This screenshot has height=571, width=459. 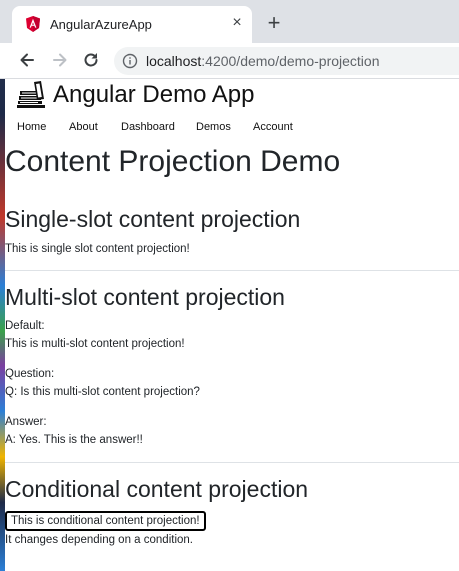 I want to click on page-title: Content Projection Demo, so click(x=173, y=161).